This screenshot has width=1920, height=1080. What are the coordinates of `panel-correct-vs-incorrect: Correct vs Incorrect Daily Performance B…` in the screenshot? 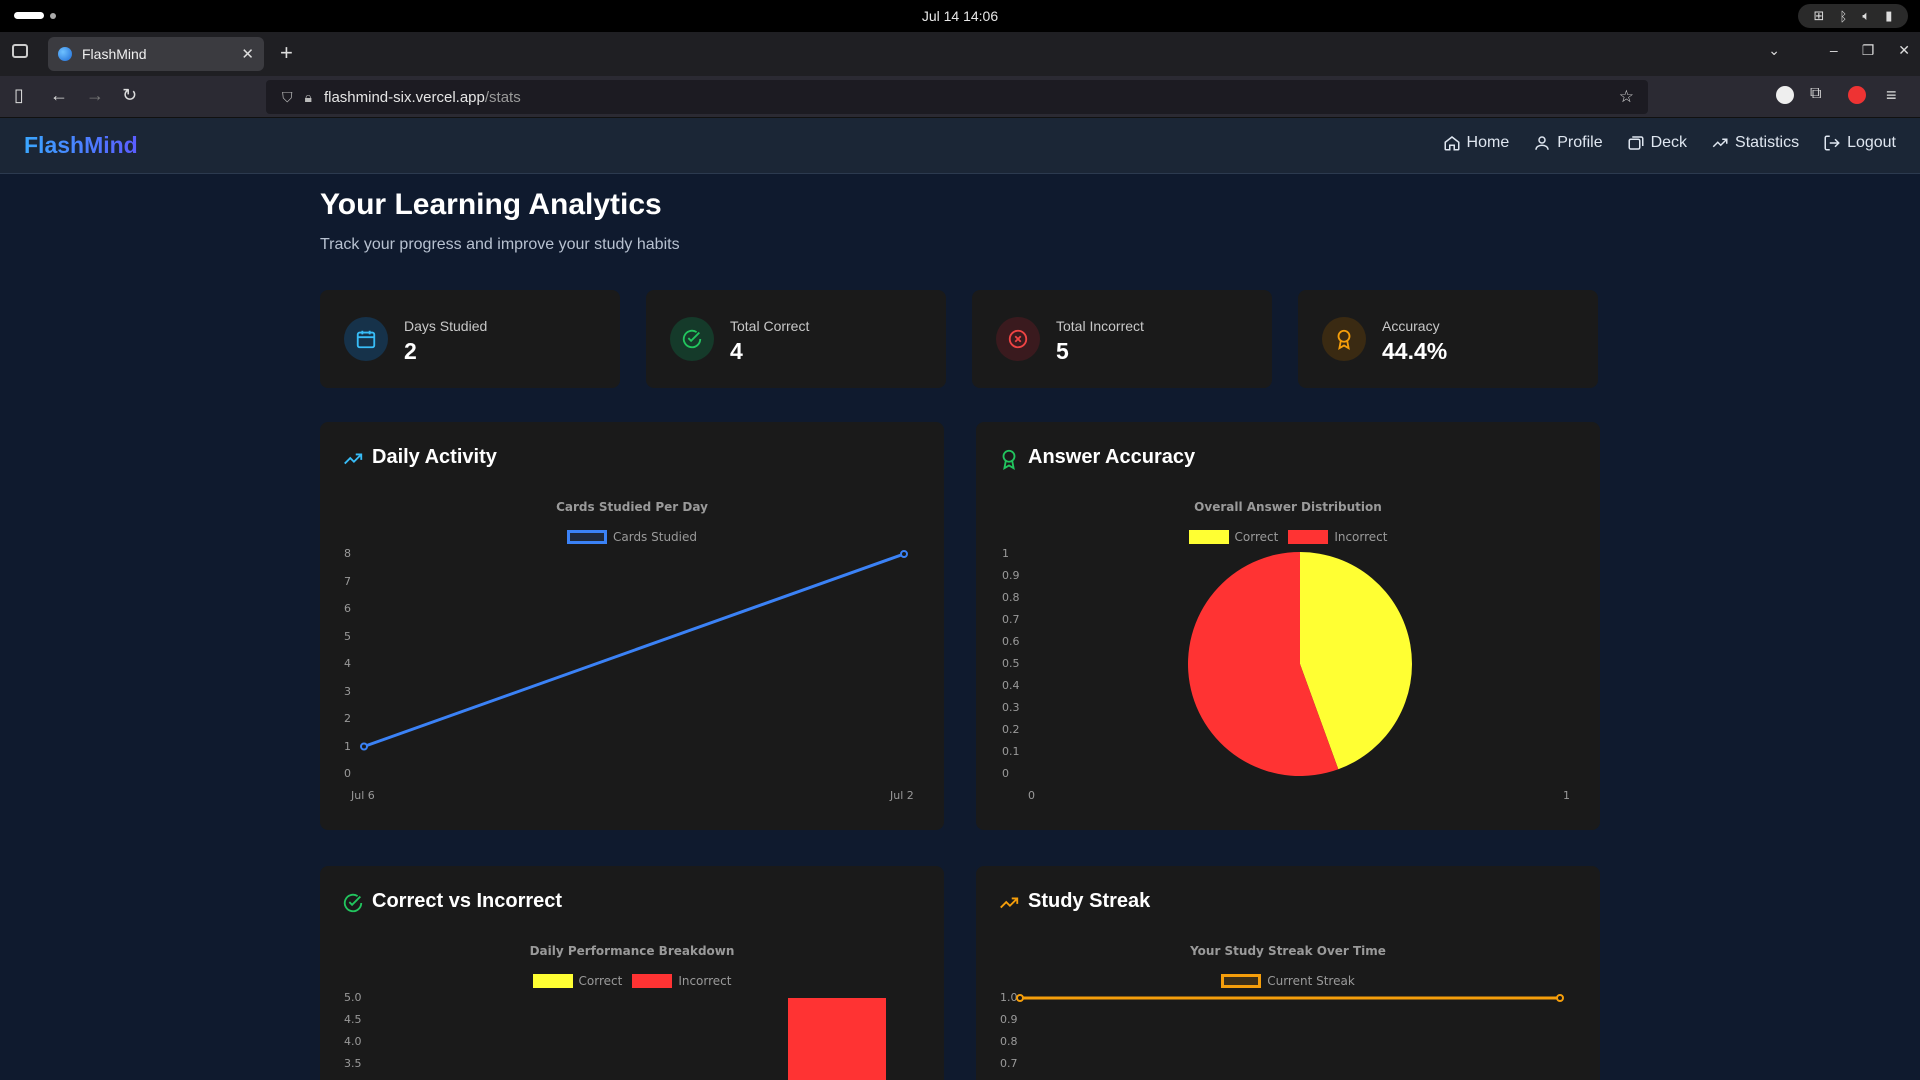 It's located at (632, 973).